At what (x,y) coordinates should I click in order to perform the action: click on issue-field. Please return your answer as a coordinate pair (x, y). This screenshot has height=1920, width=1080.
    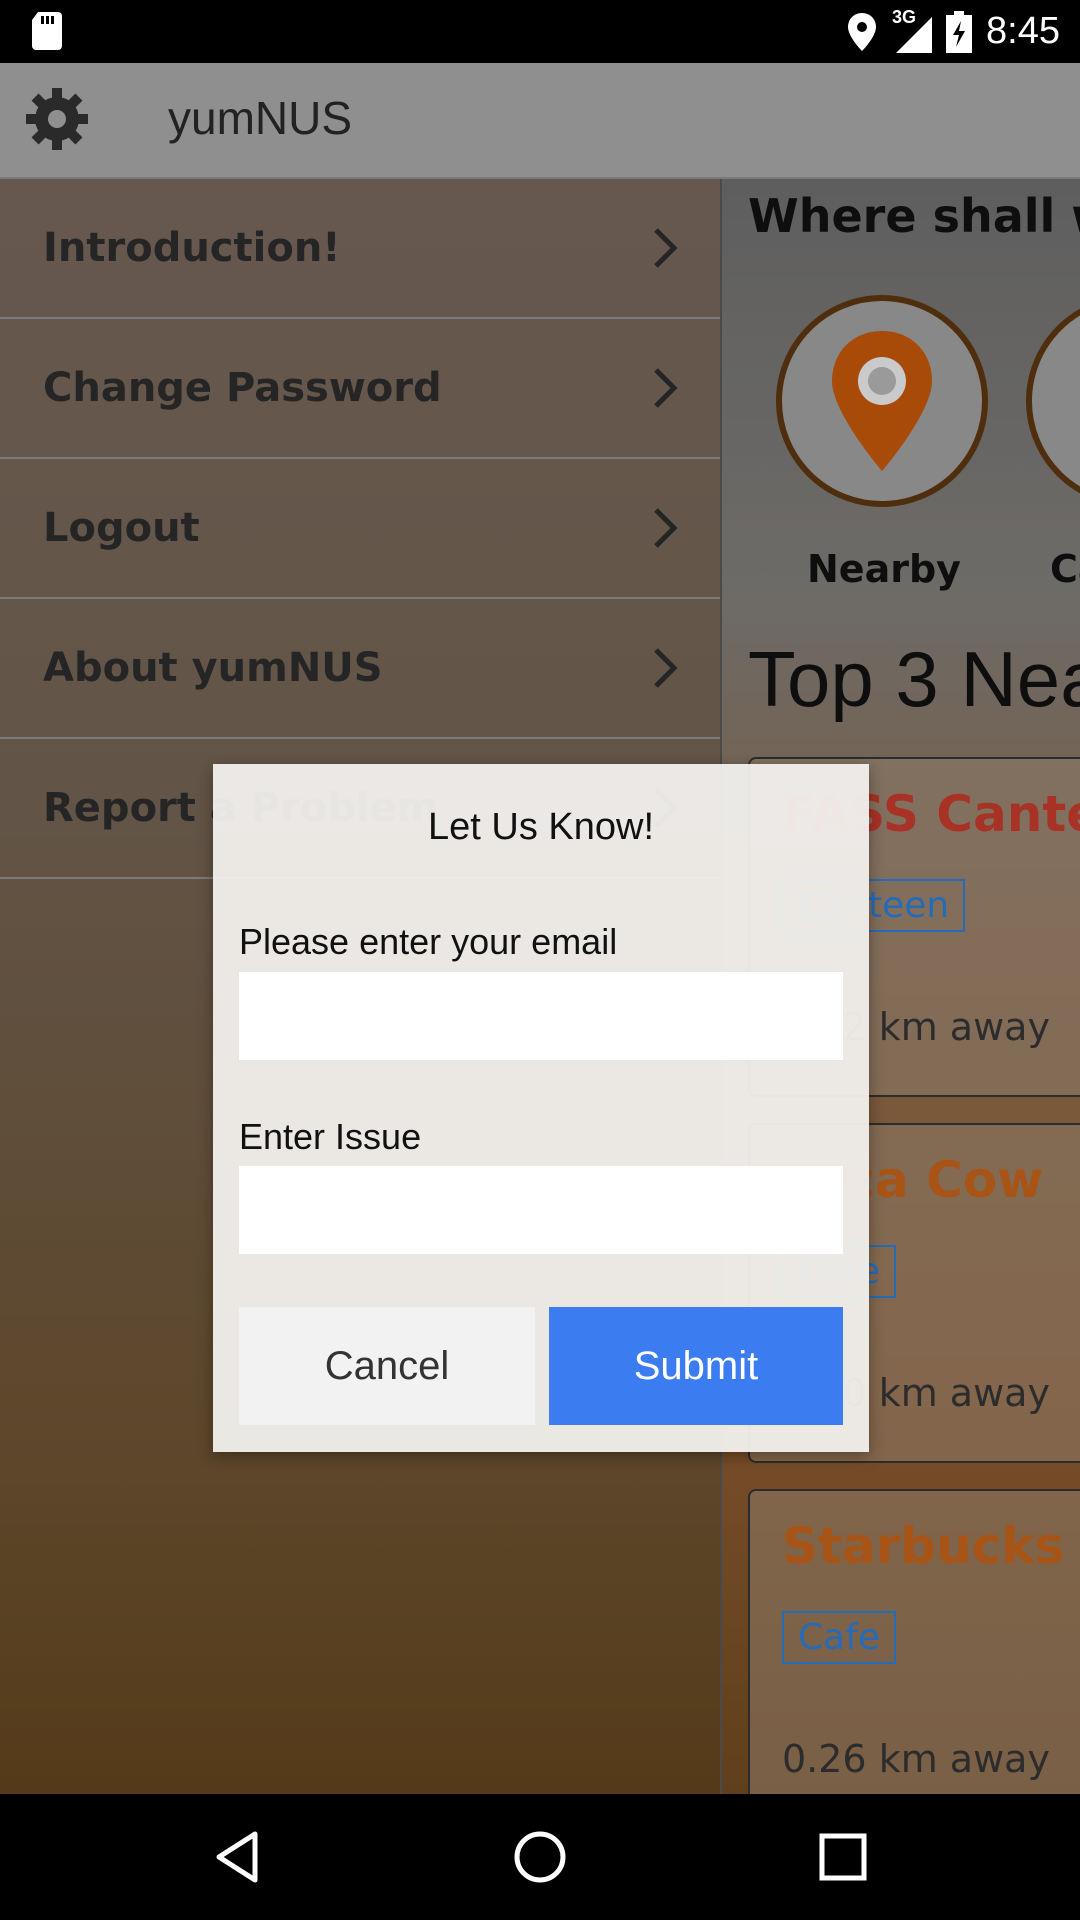
    Looking at the image, I should click on (541, 1210).